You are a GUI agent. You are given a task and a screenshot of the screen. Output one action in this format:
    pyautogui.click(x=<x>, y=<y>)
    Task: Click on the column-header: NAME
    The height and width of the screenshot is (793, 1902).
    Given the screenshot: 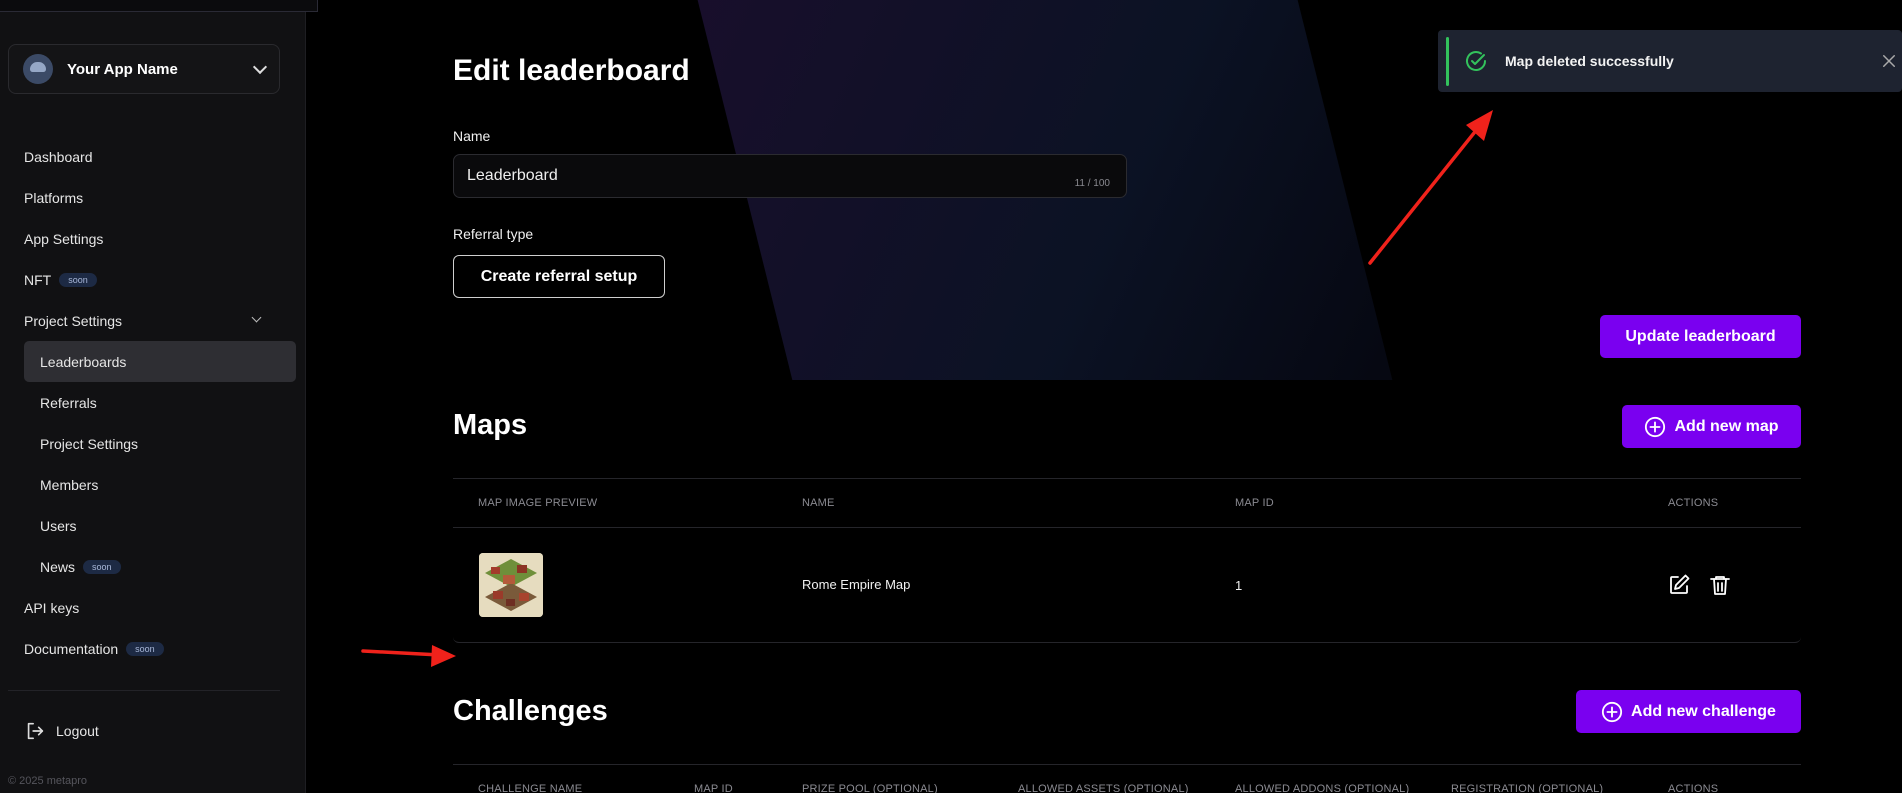 What is the action you would take?
    pyautogui.click(x=818, y=503)
    